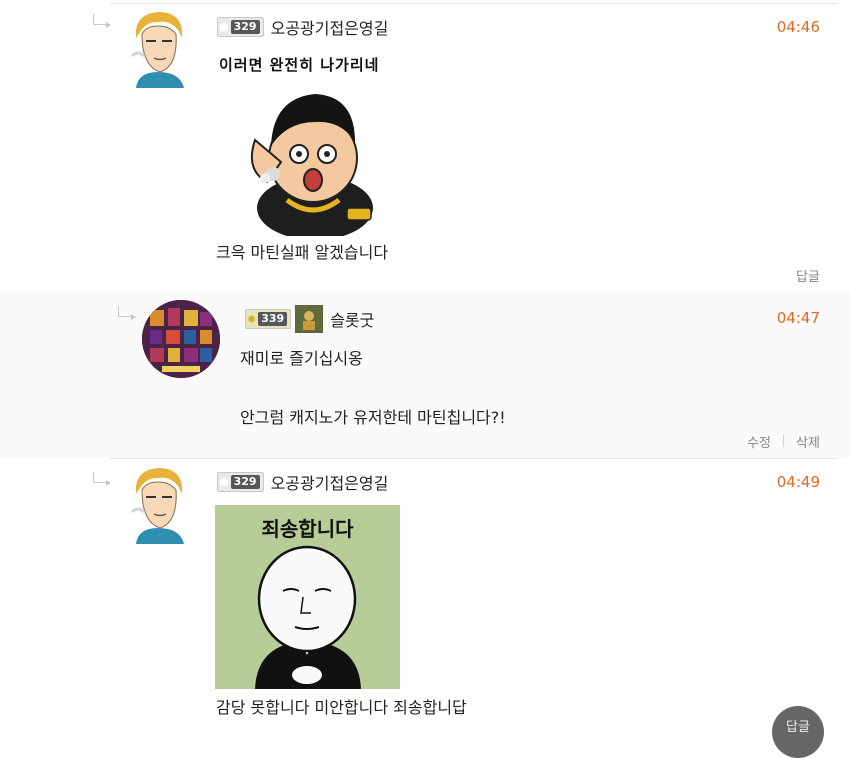 This screenshot has width=850, height=758. What do you see at coordinates (302, 252) in the screenshot?
I see `comment-text: 크윽 마틴실패 알겠습니다` at bounding box center [302, 252].